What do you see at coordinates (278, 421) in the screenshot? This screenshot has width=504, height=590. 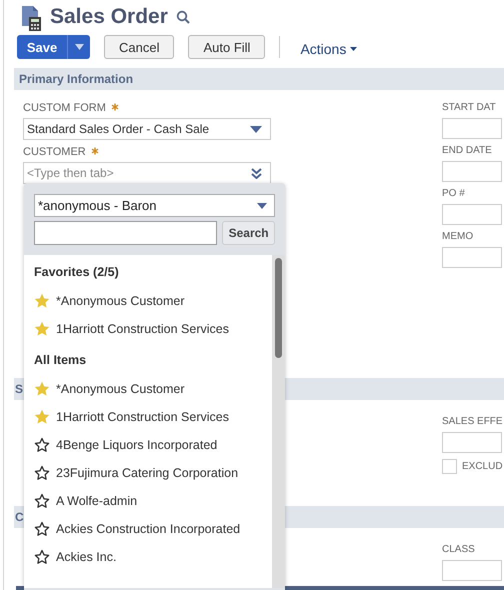 I see `scrollbar` at bounding box center [278, 421].